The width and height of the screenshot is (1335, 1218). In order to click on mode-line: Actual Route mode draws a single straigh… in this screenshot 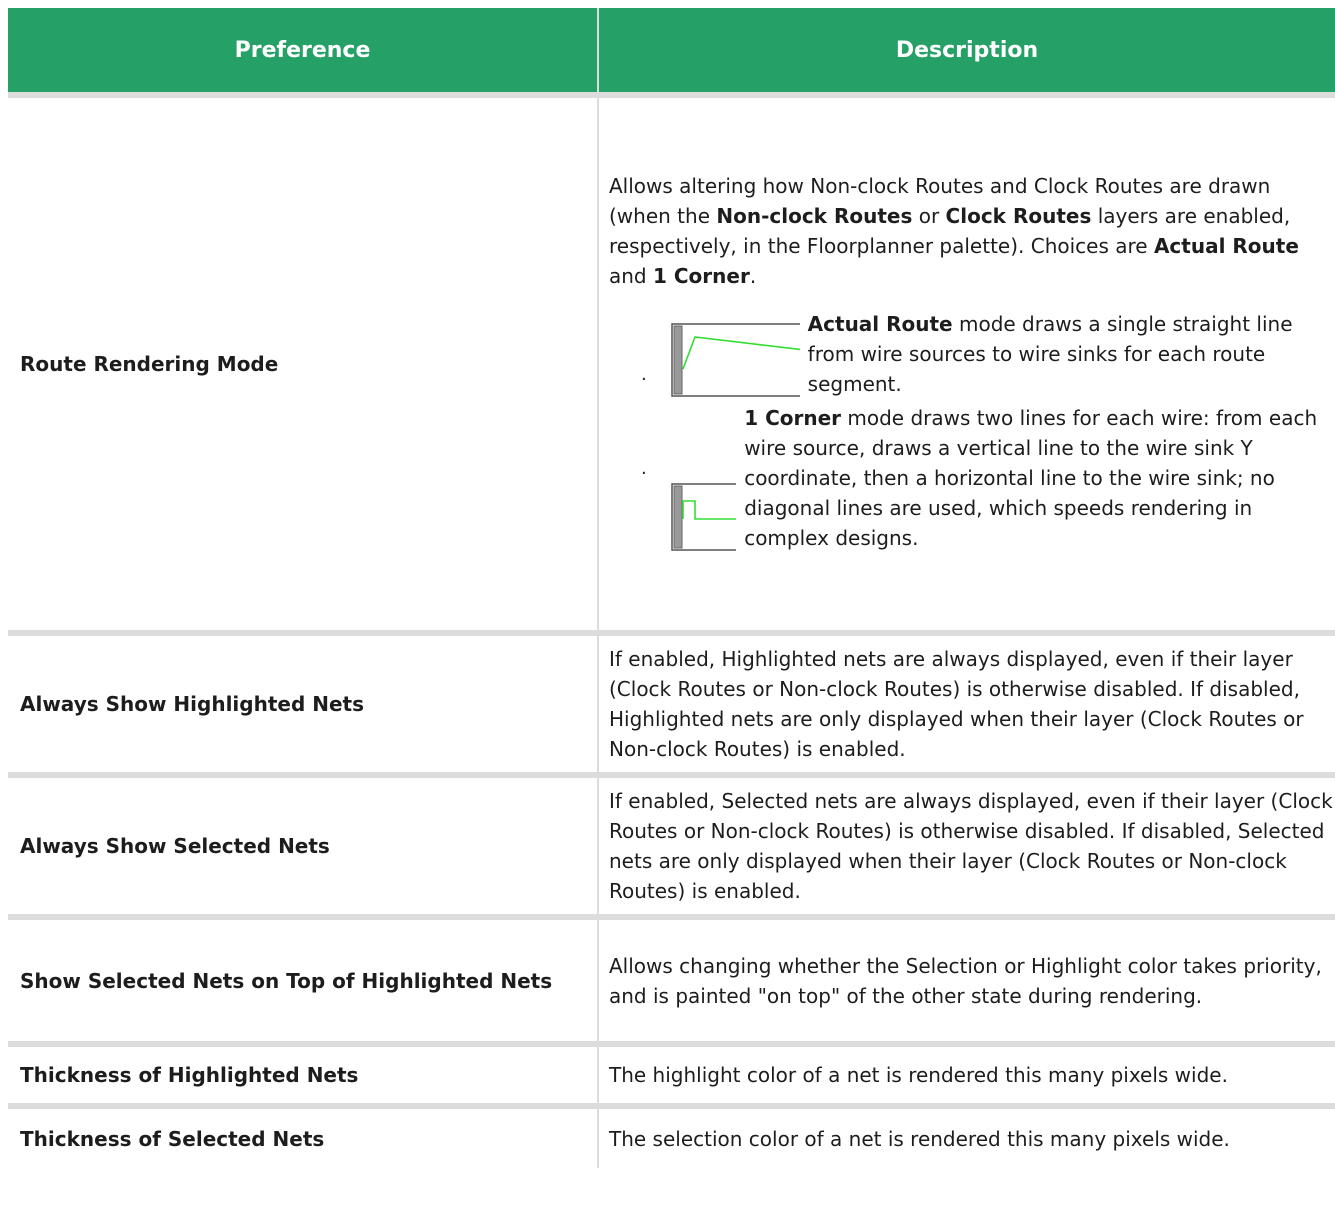, I will do `click(1003, 354)`.